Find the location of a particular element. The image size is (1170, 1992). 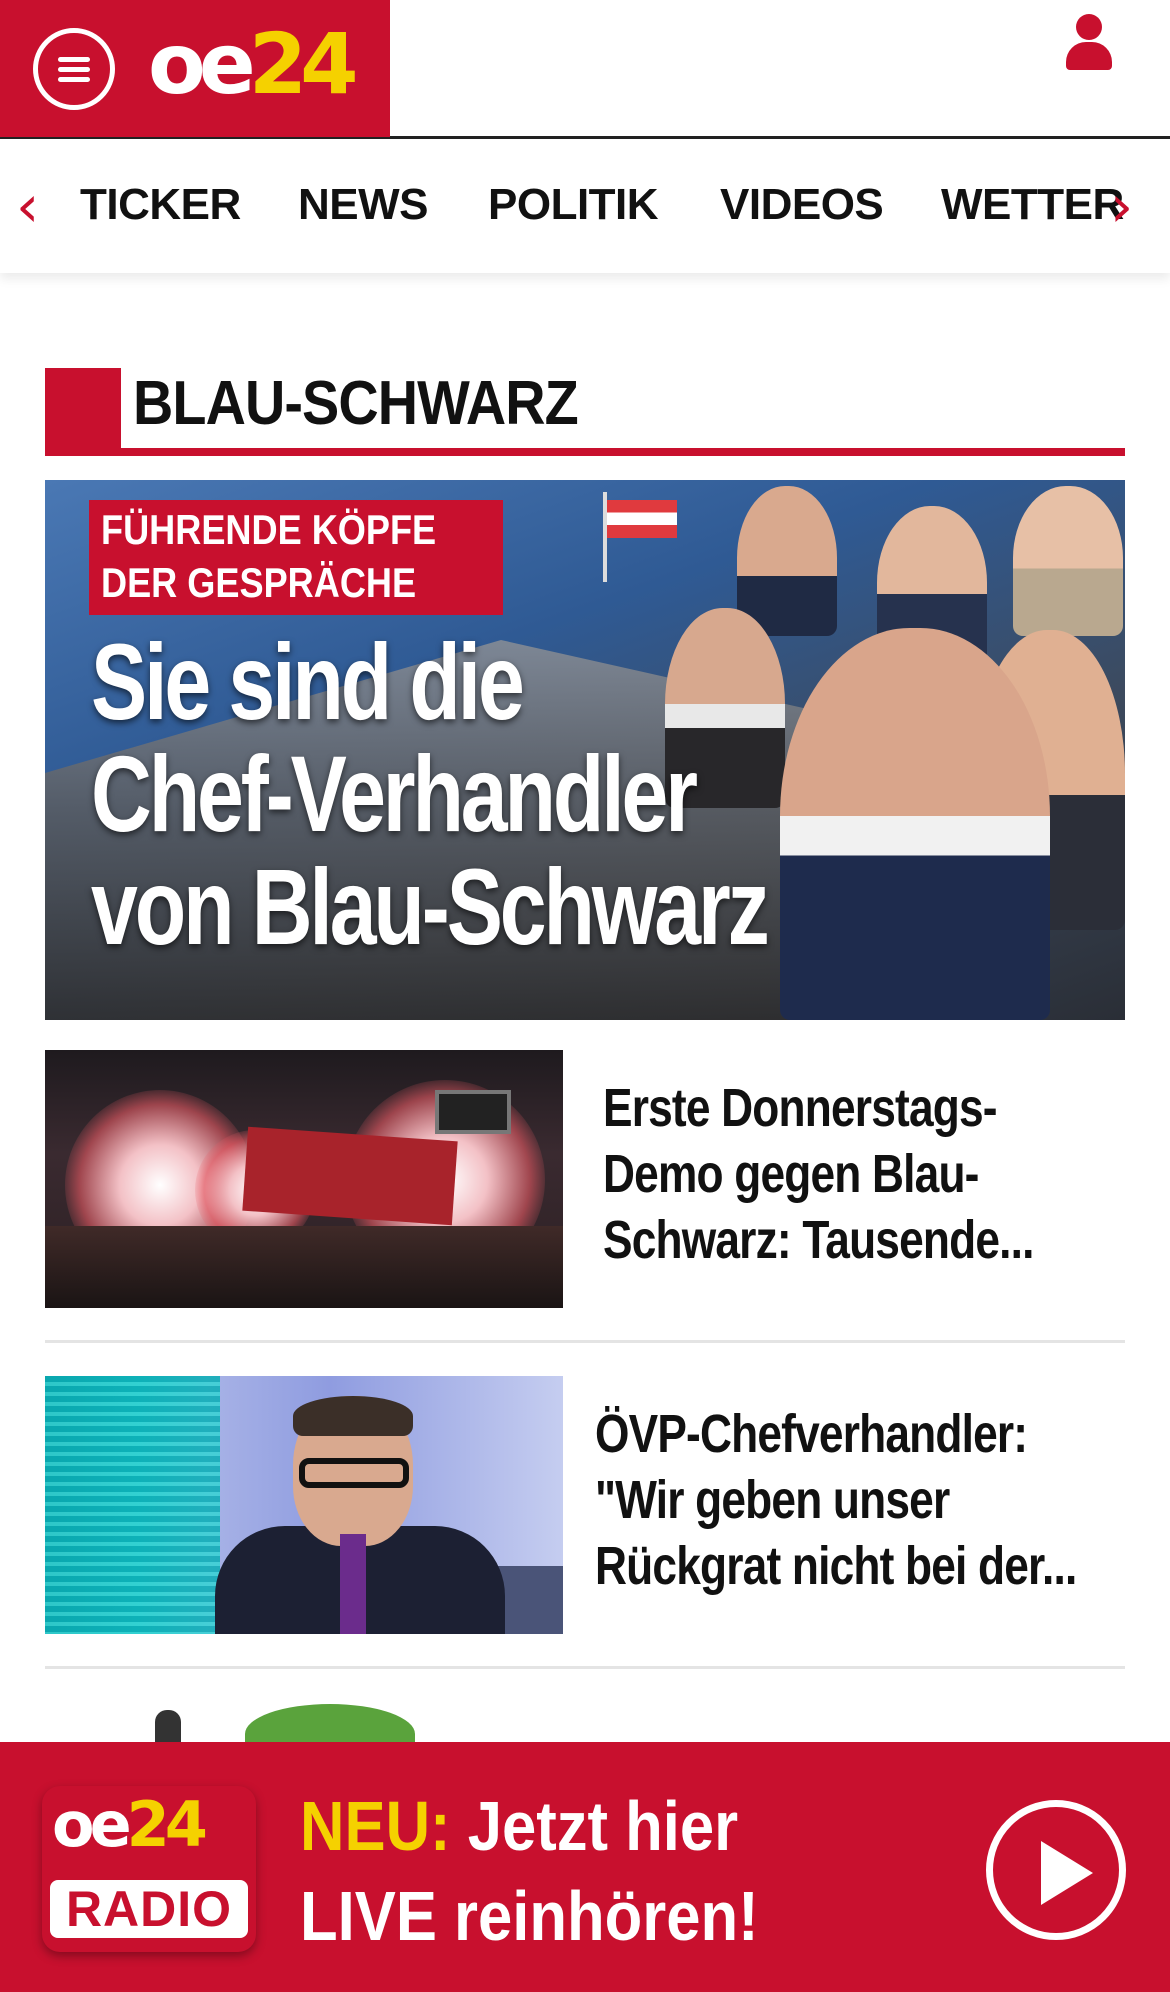

user-icon is located at coordinates (1089, 42).